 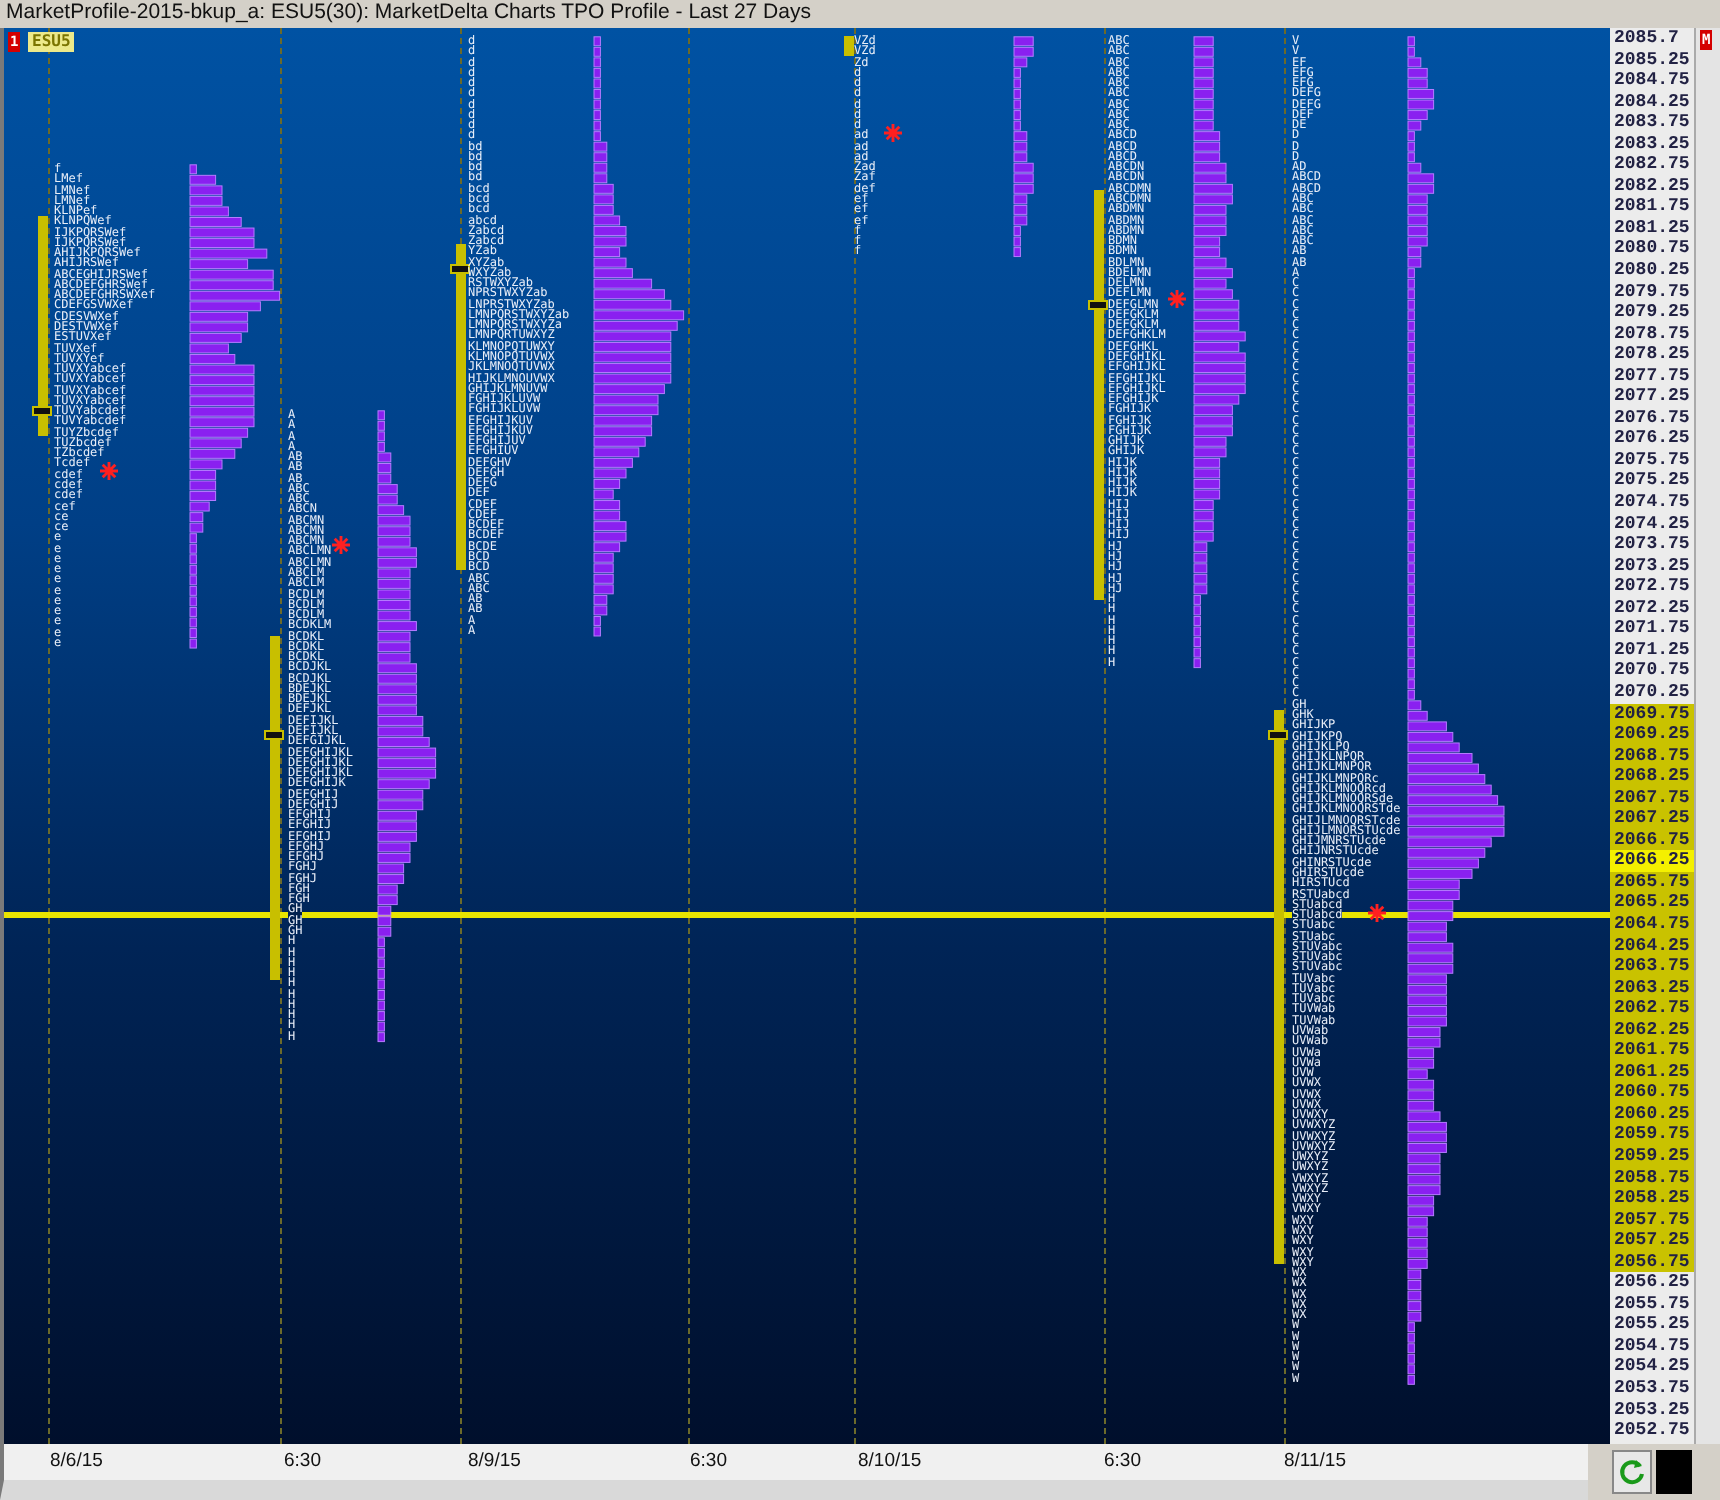 I want to click on price-label: 2057.75, so click(x=1652, y=1220).